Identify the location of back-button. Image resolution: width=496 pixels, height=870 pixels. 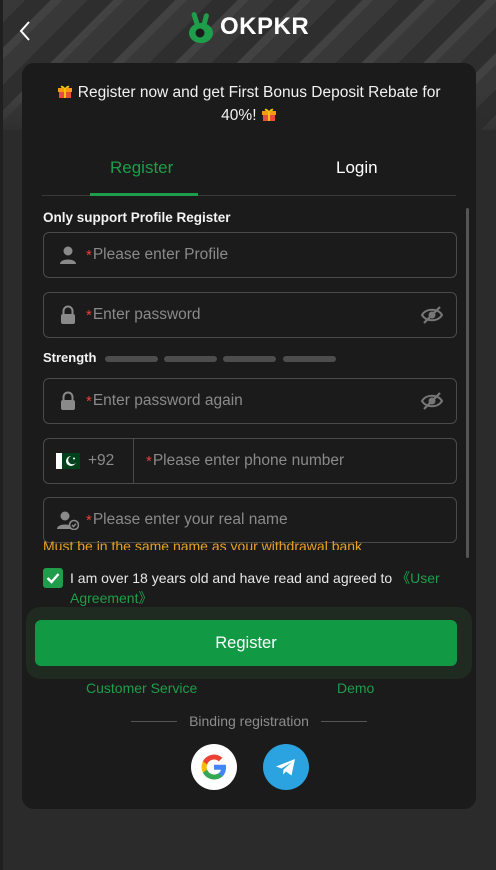
(25, 31).